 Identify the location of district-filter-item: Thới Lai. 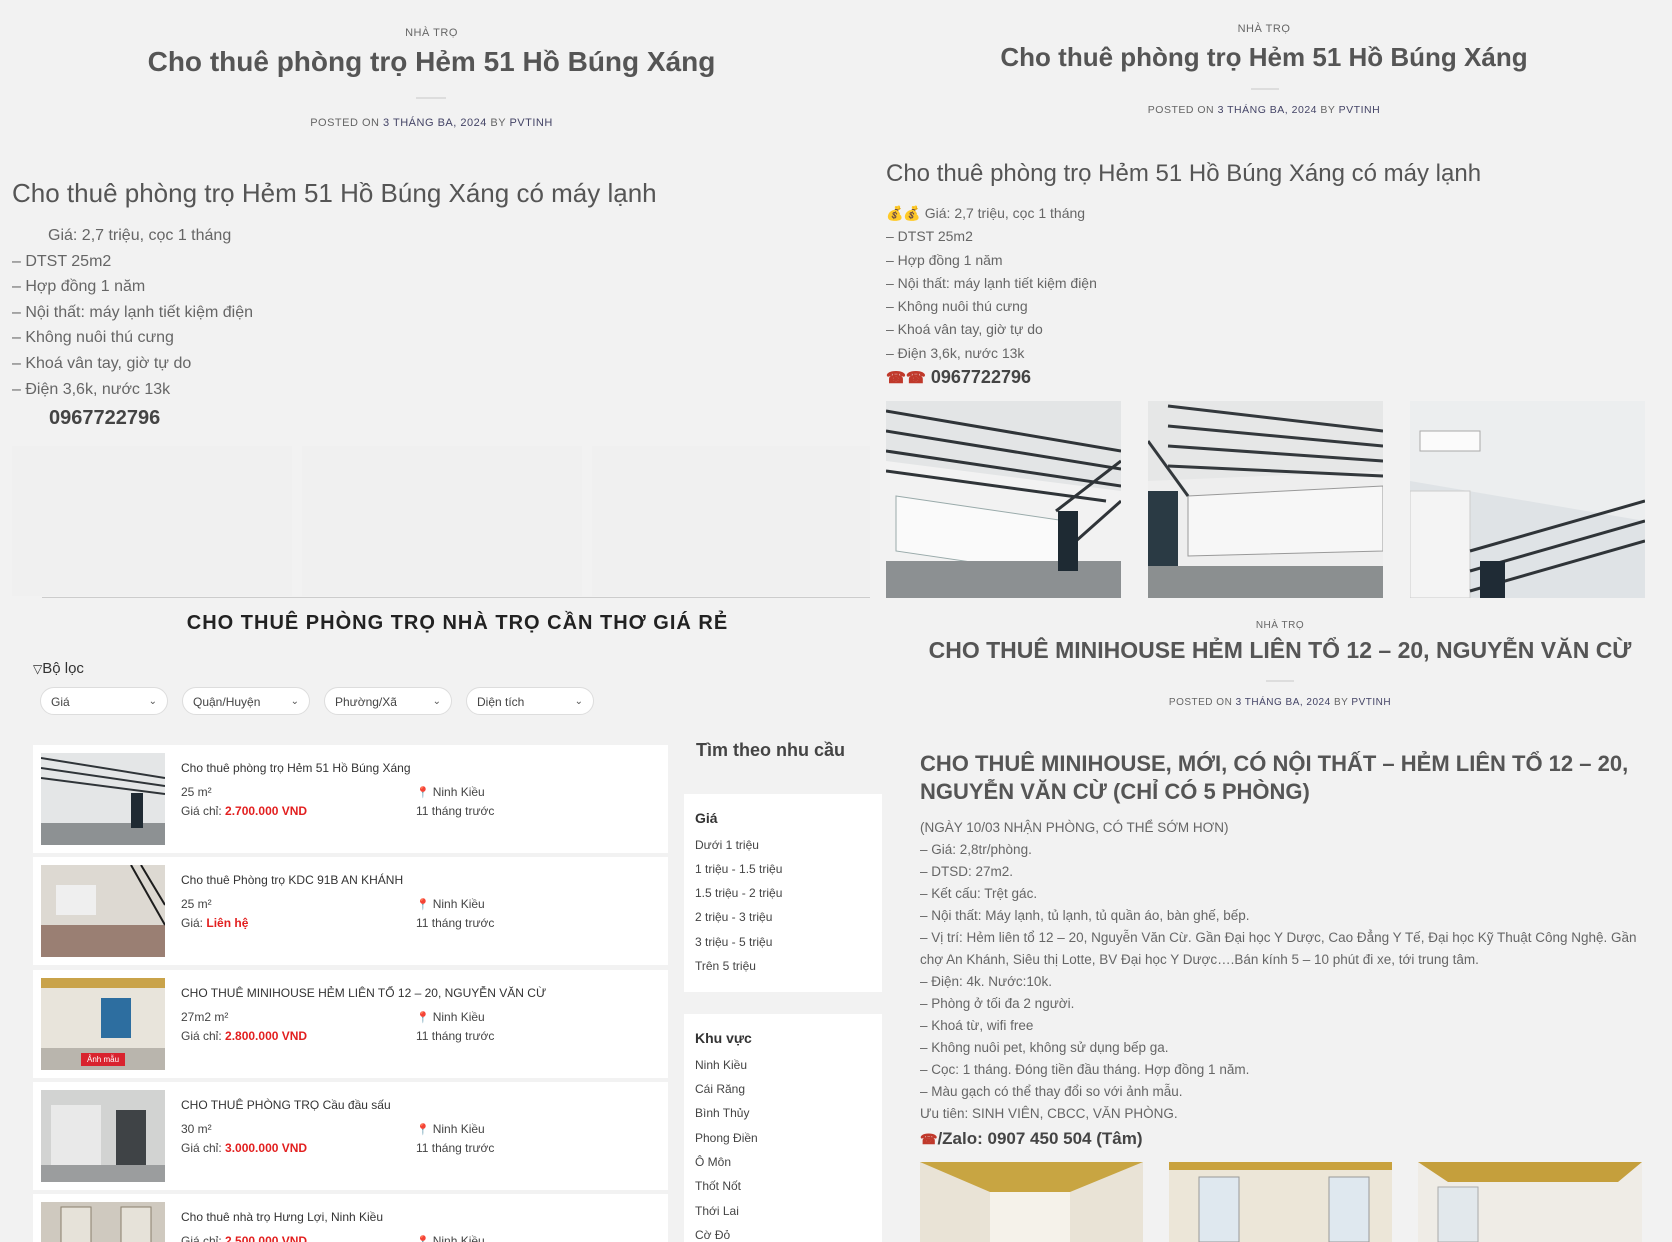
(717, 1211).